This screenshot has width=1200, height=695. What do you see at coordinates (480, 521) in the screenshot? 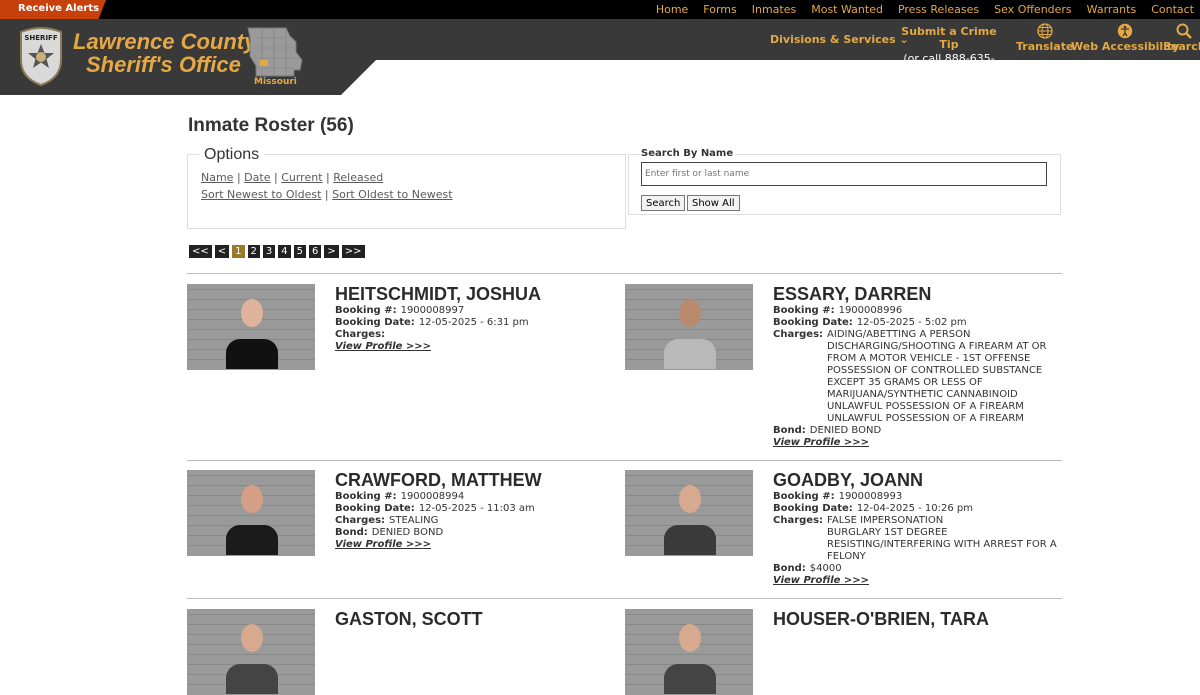
I see `charges-row: Charges: STEALING` at bounding box center [480, 521].